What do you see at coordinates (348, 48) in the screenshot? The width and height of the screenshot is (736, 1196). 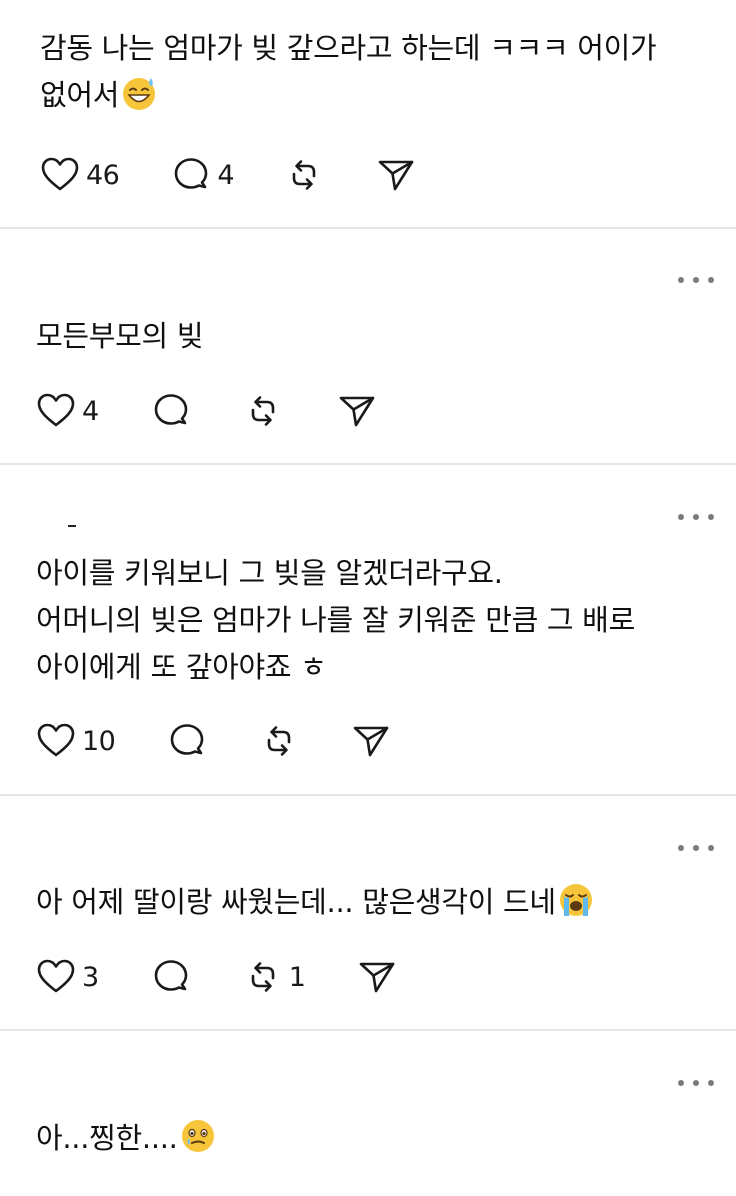 I see `post-text-line: 감동 나는 엄마가 빚 갚으라고 하는데 ㅋㅋㅋ 어이가` at bounding box center [348, 48].